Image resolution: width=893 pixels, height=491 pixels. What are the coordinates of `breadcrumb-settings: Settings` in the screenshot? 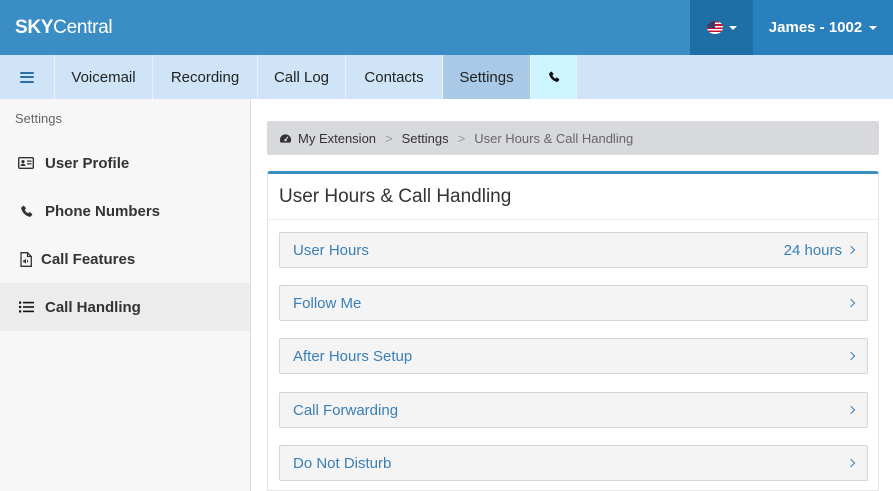 It's located at (425, 138).